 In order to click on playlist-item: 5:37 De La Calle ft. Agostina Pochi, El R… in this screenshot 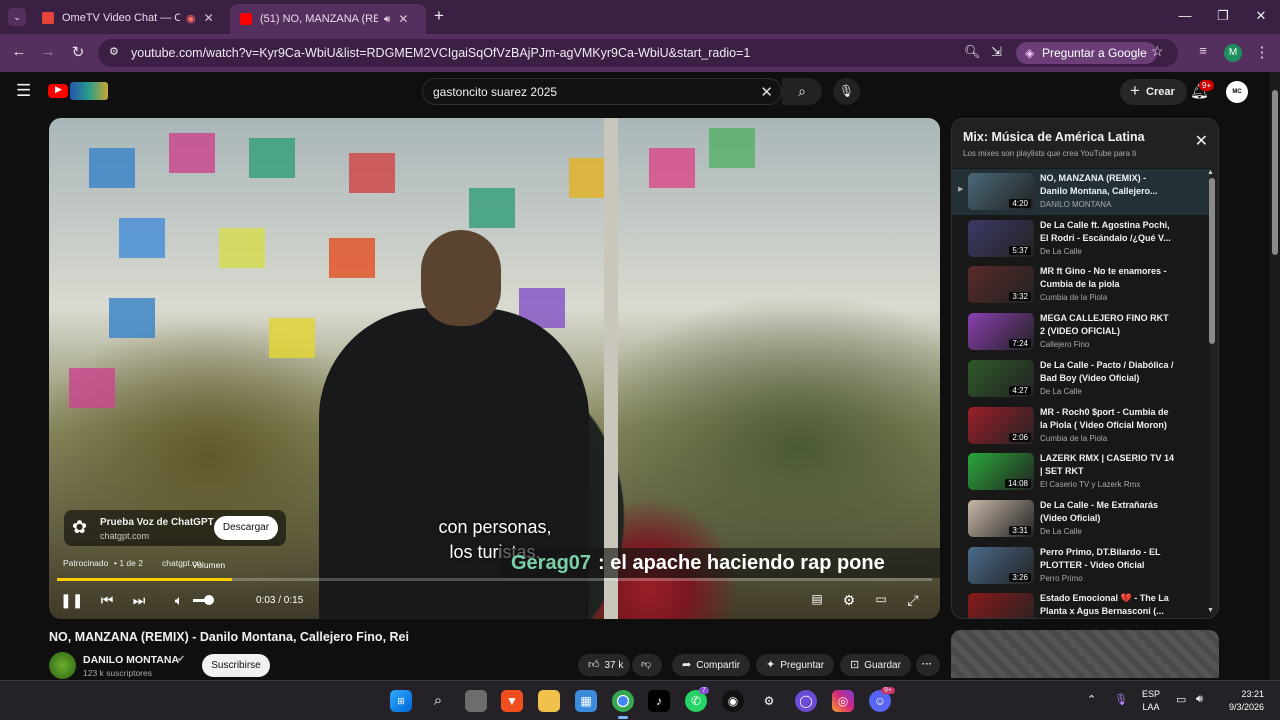, I will do `click(1081, 239)`.